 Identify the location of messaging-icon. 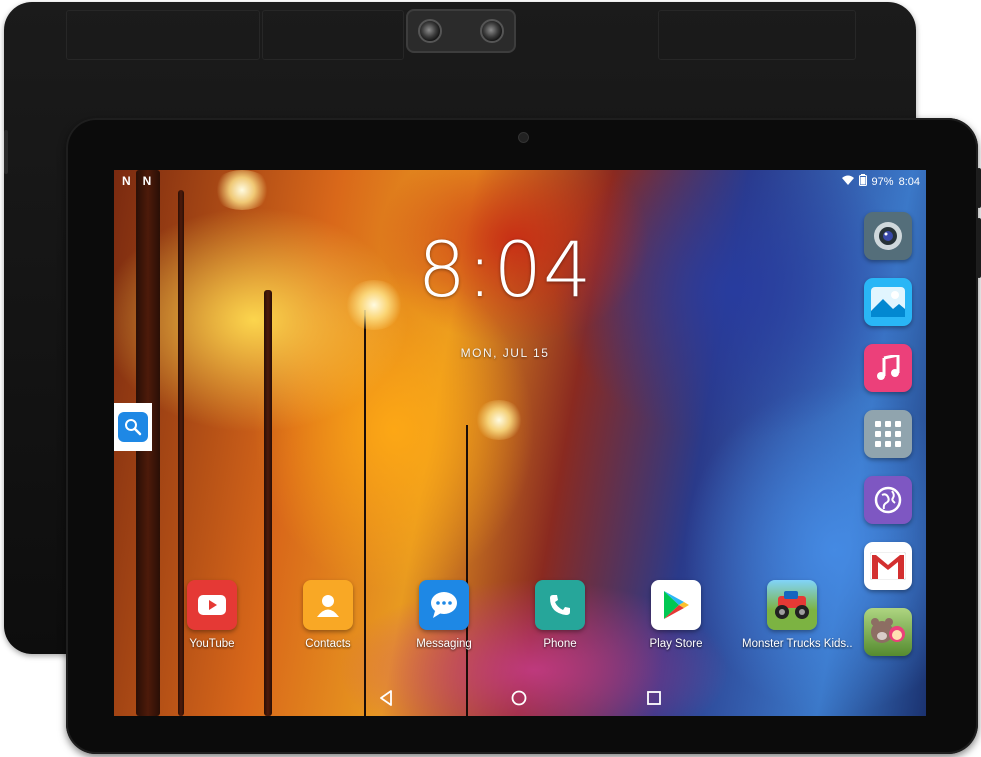
(444, 605).